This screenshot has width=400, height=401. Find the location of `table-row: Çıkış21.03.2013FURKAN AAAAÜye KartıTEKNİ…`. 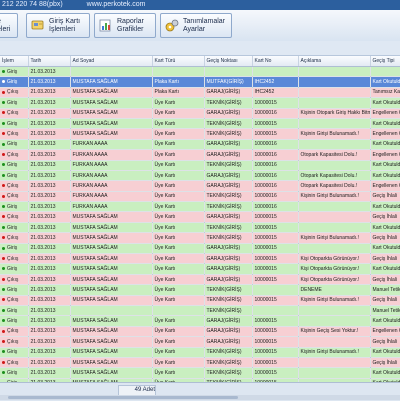

table-row: Çıkış21.03.2013FURKAN AAAAÜye KartıTEKNİ… is located at coordinates (200, 196).